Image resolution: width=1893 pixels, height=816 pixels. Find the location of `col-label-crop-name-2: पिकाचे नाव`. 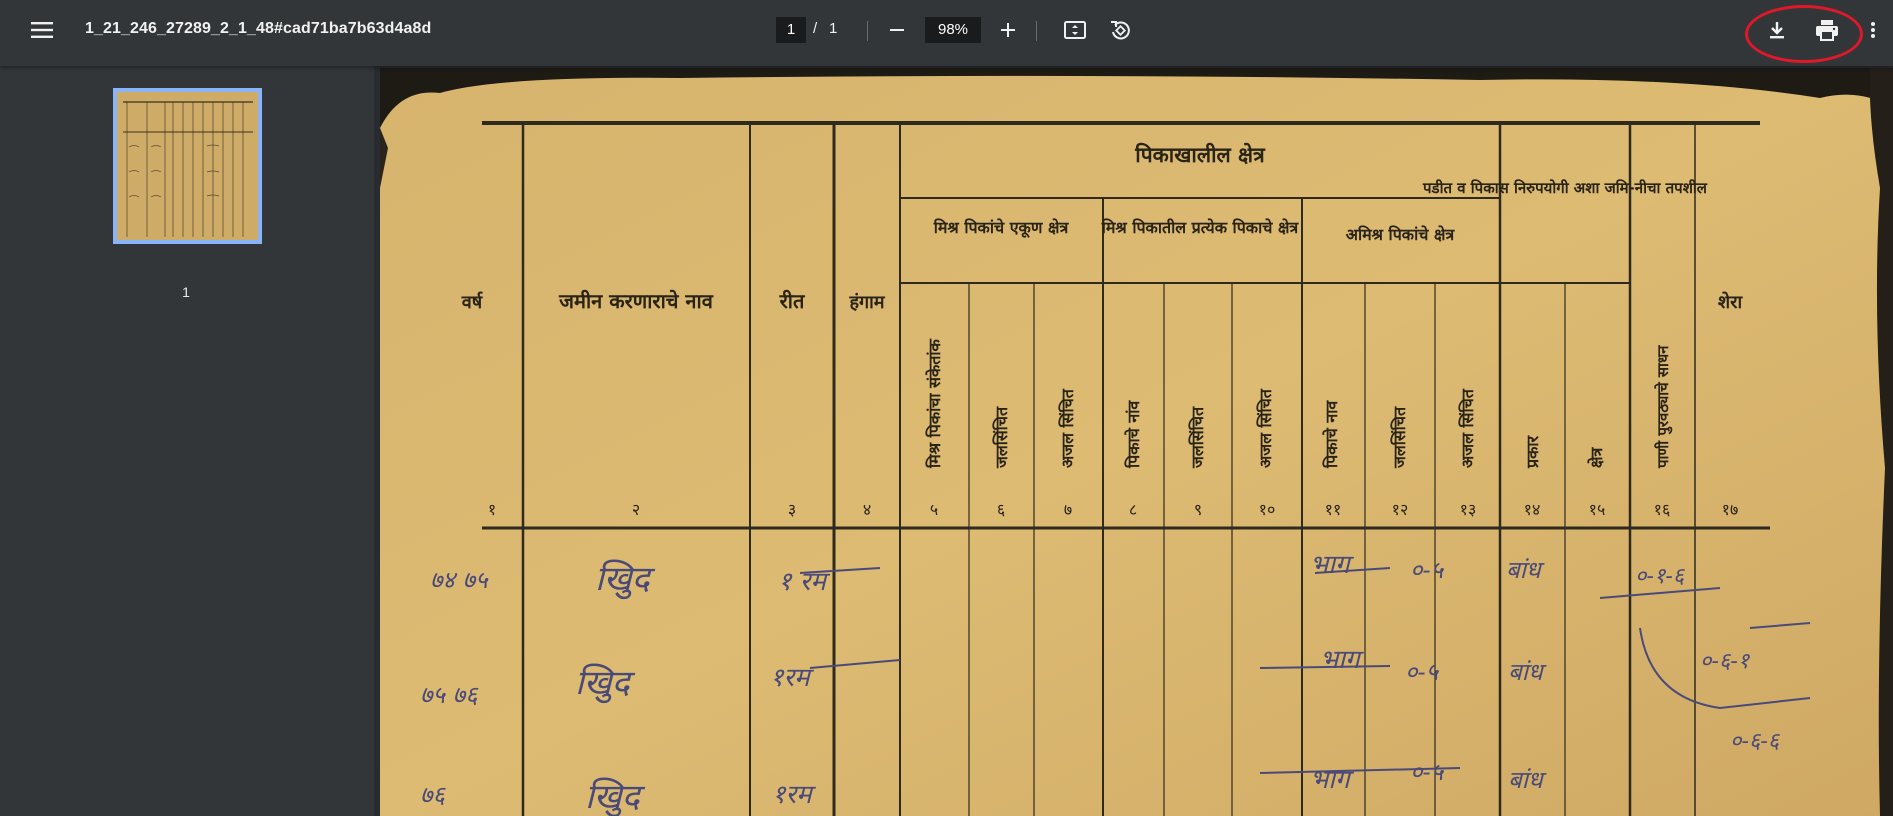

col-label-crop-name-2: पिकाचे नाव is located at coordinates (1331, 434).